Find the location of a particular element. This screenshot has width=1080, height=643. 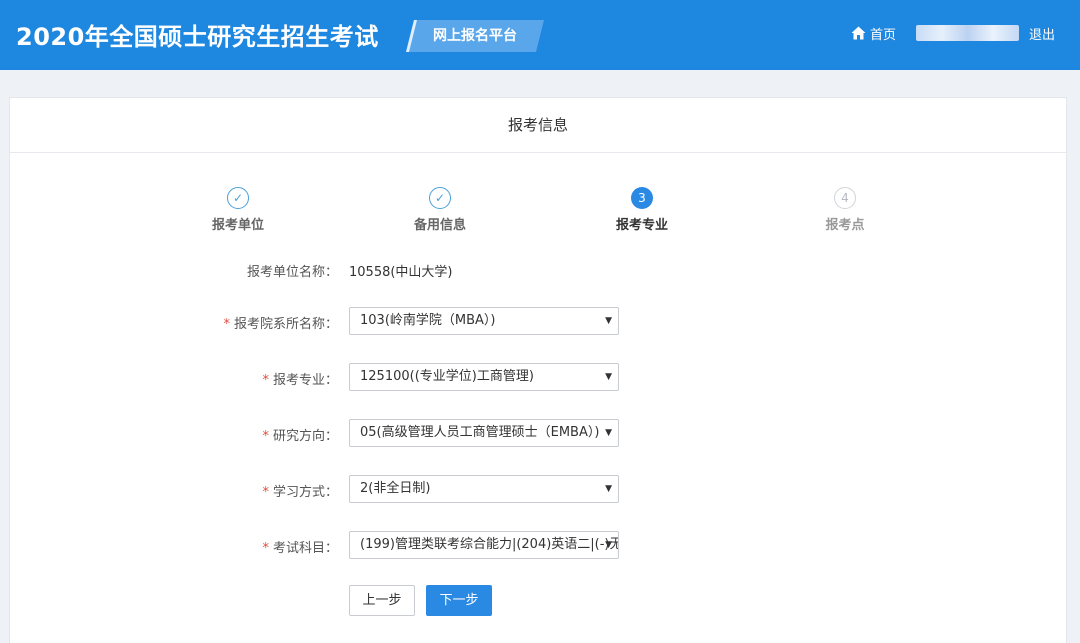

study-mode-label: * 学习方式： is located at coordinates (300, 490).